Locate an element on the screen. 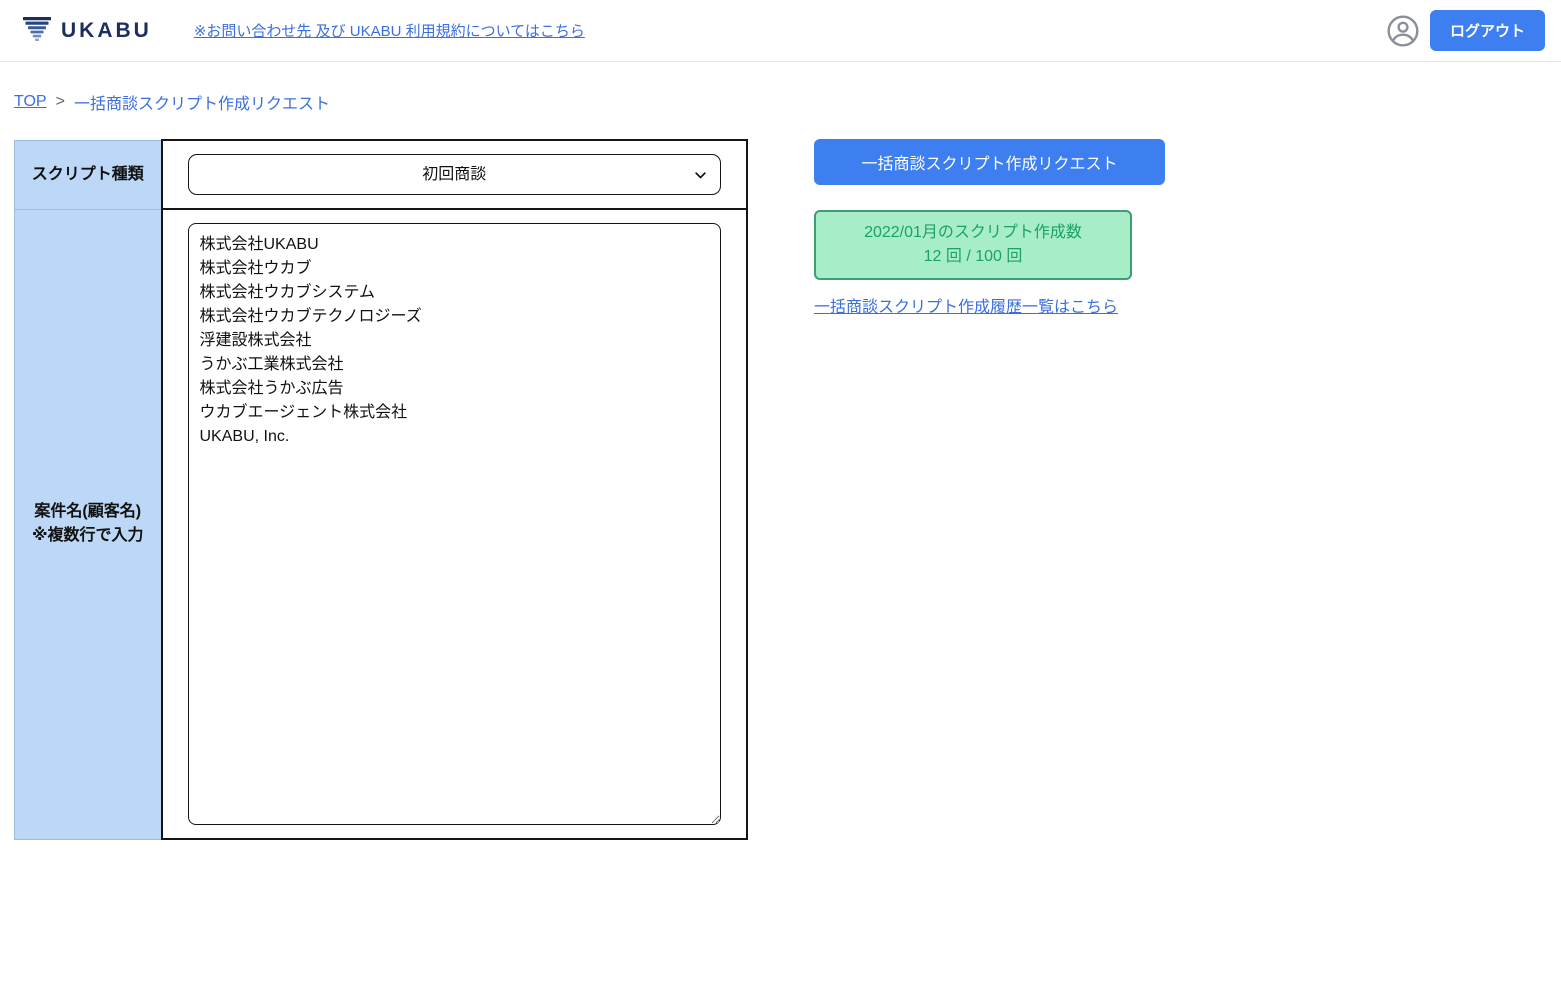 This screenshot has height=1000, width=1561. breadcrumb-top-link: TOP is located at coordinates (30, 102).